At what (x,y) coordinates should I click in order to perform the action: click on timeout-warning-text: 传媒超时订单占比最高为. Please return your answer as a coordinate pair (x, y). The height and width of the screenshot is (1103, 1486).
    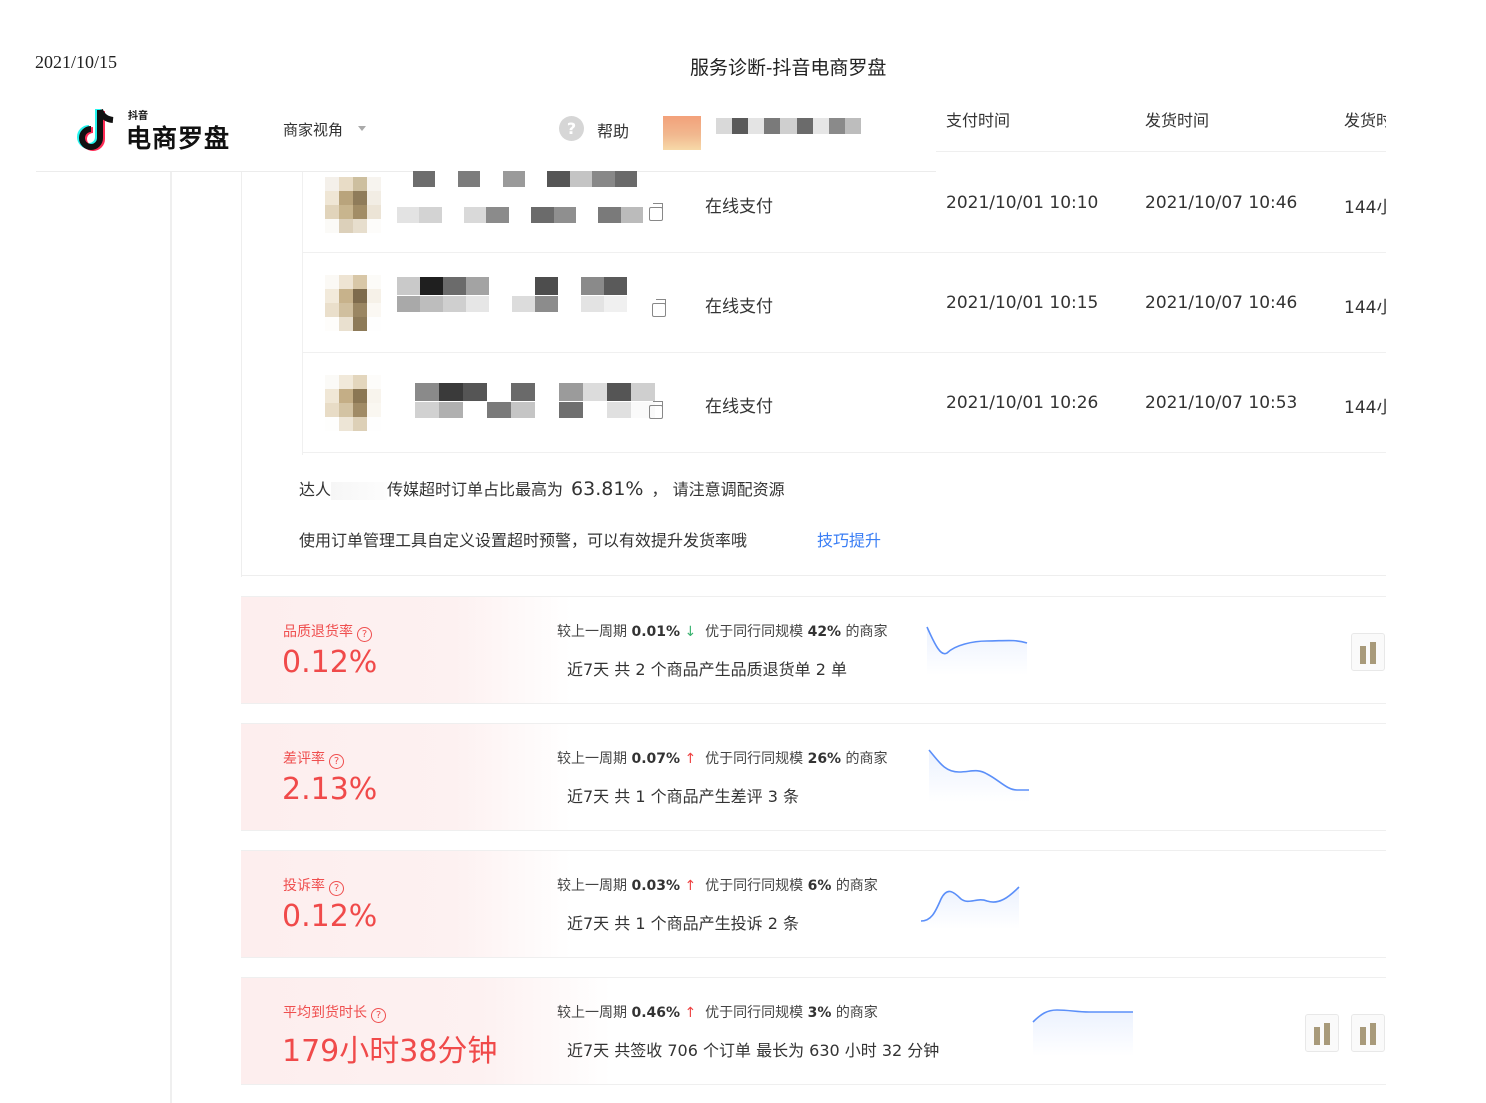
    Looking at the image, I should click on (475, 489).